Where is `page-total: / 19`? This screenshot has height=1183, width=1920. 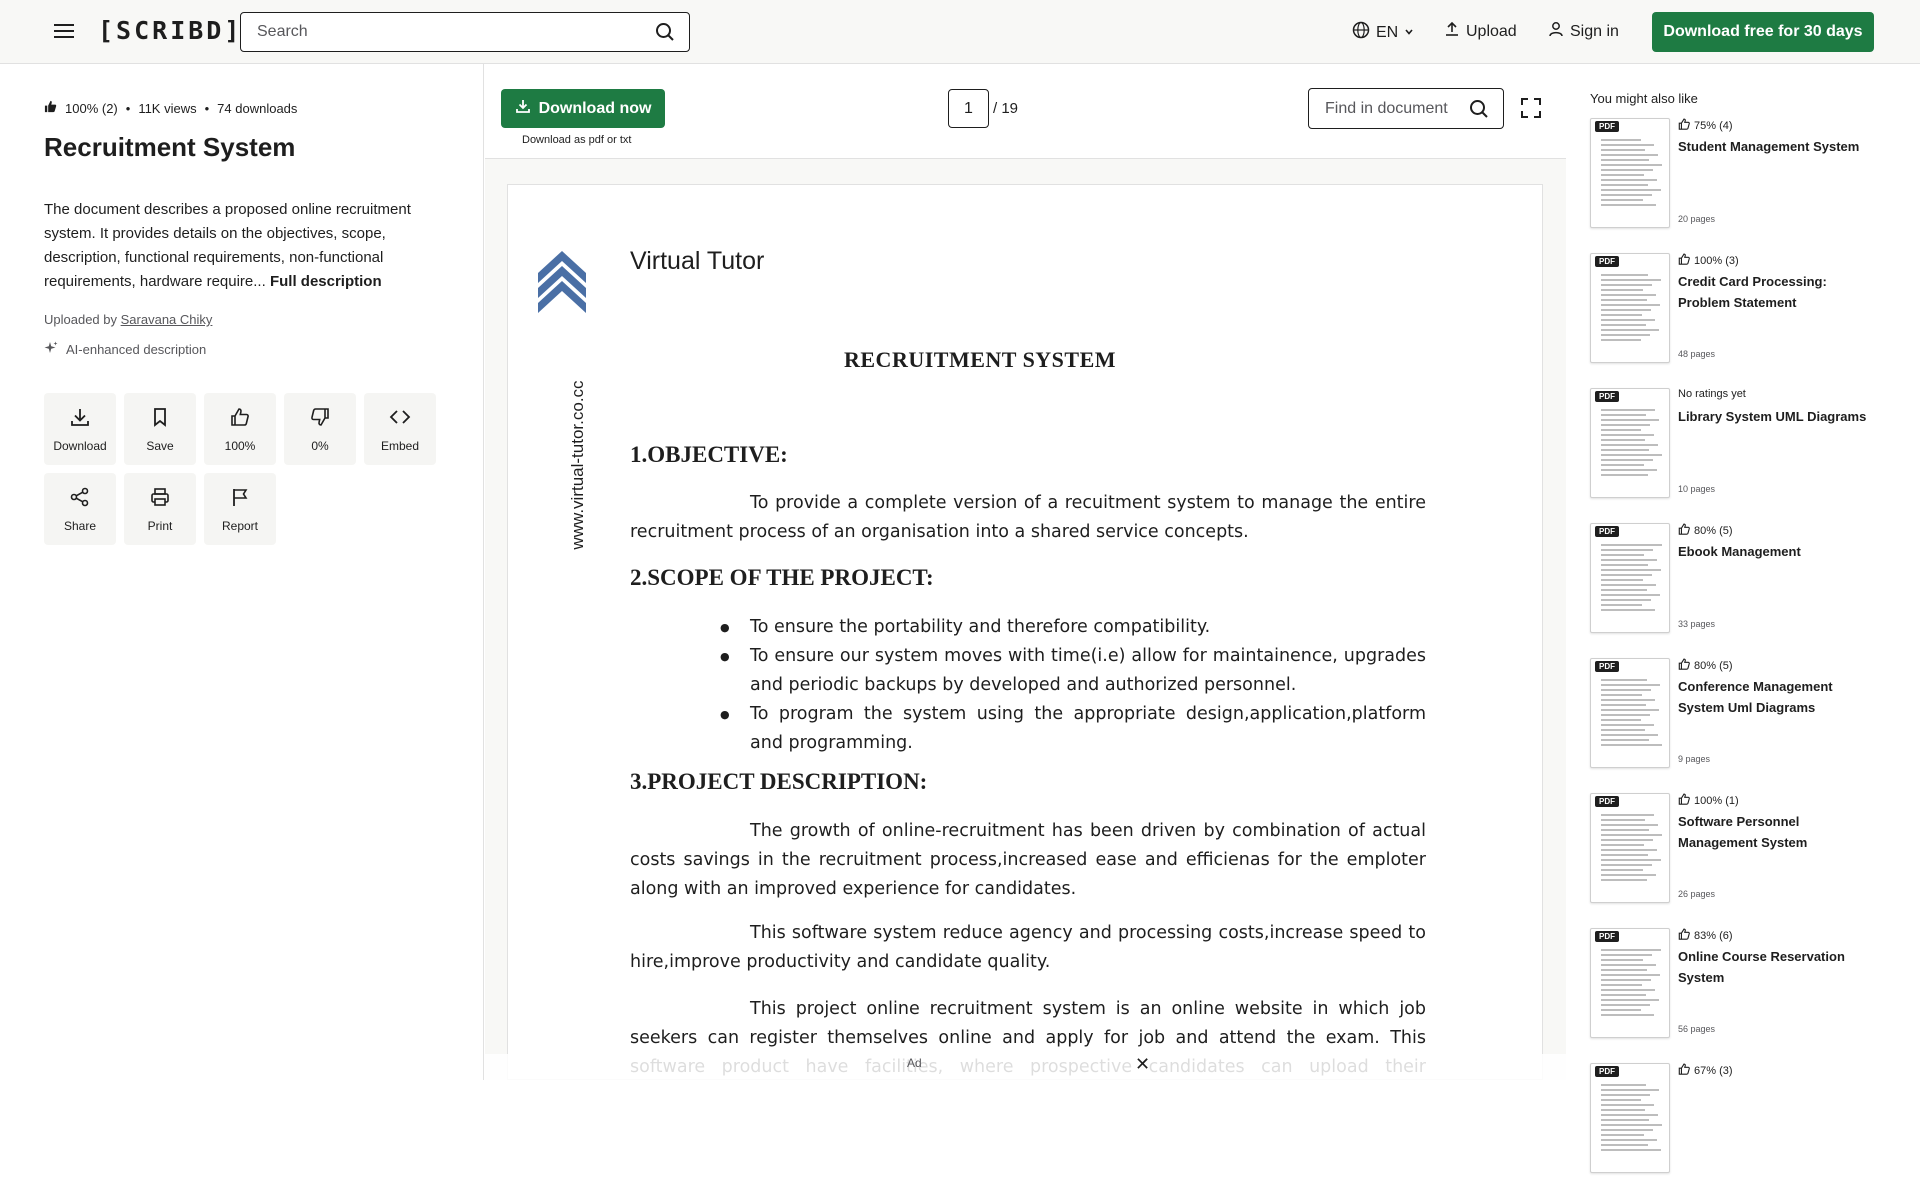 page-total: / 19 is located at coordinates (1006, 108).